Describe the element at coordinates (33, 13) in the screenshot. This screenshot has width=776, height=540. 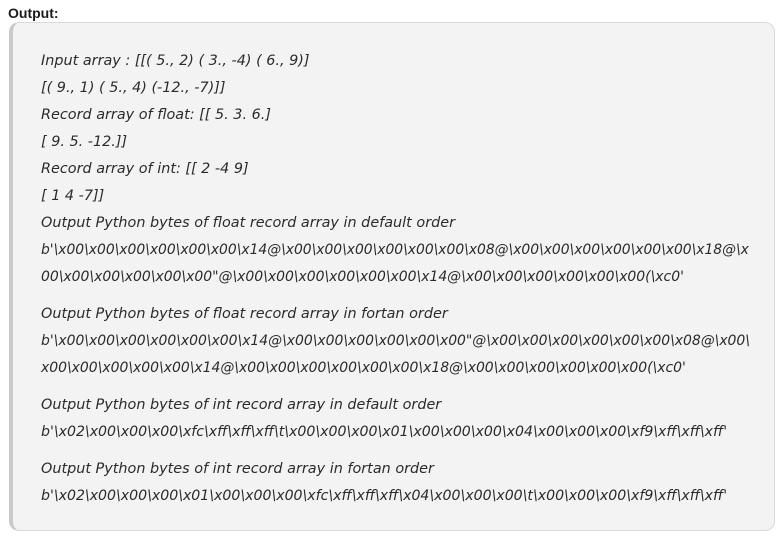
I see `output-heading: Output:` at that location.